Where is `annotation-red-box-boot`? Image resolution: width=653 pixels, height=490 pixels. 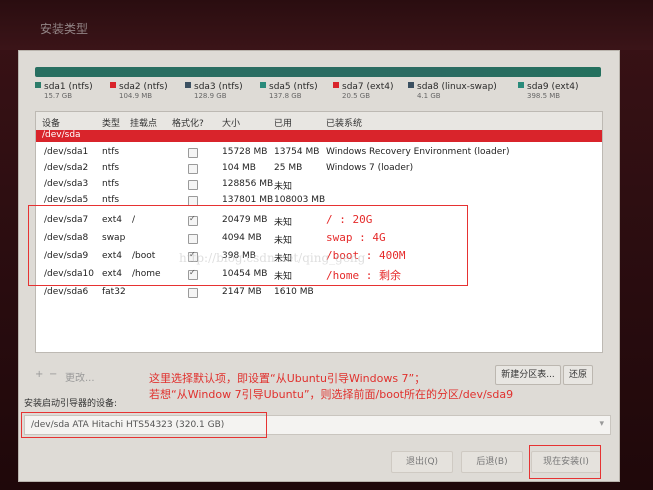
annotation-red-box-boot is located at coordinates (144, 425).